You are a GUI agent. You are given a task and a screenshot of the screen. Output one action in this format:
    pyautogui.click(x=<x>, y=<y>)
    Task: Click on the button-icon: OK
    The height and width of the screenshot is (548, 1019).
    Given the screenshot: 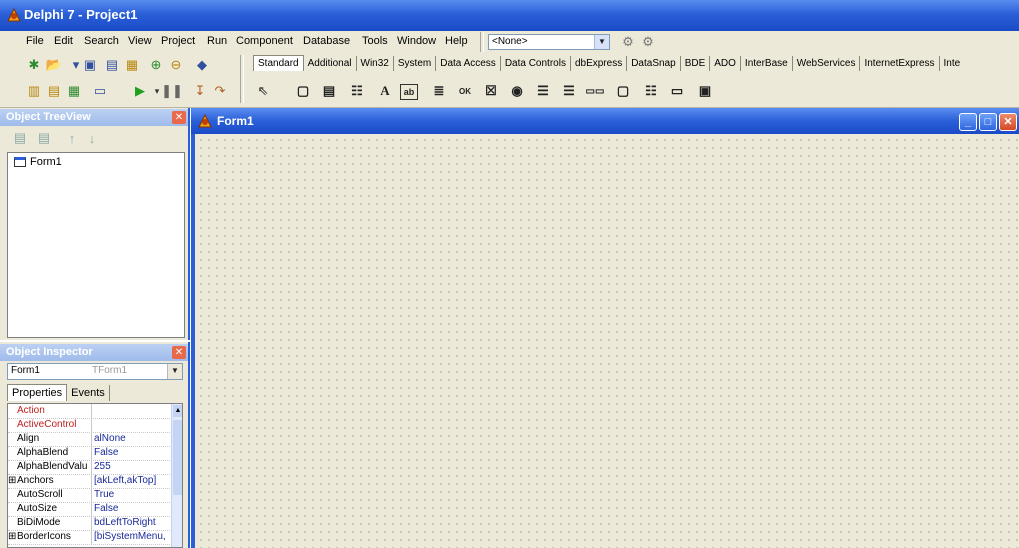 What is the action you would take?
    pyautogui.click(x=465, y=91)
    